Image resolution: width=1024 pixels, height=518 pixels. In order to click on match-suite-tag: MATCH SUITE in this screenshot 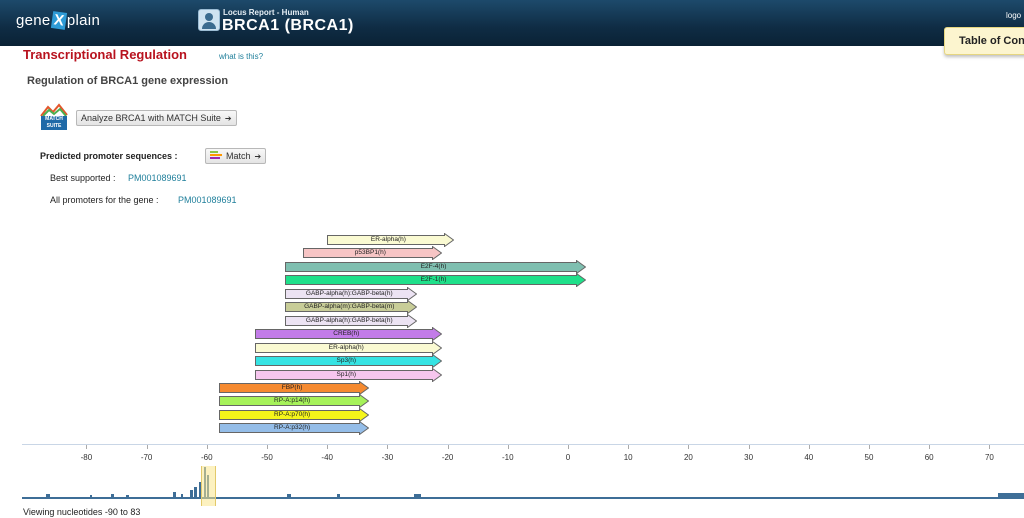, I will do `click(54, 123)`.